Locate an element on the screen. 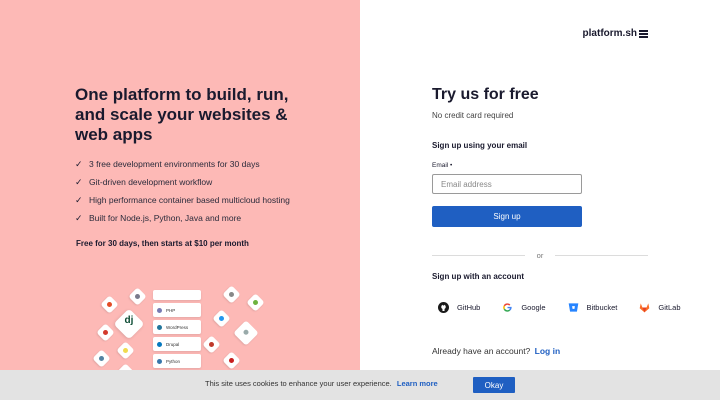 Image resolution: width=720 pixels, height=400 pixels. signup-button: Sign up is located at coordinates (507, 216).